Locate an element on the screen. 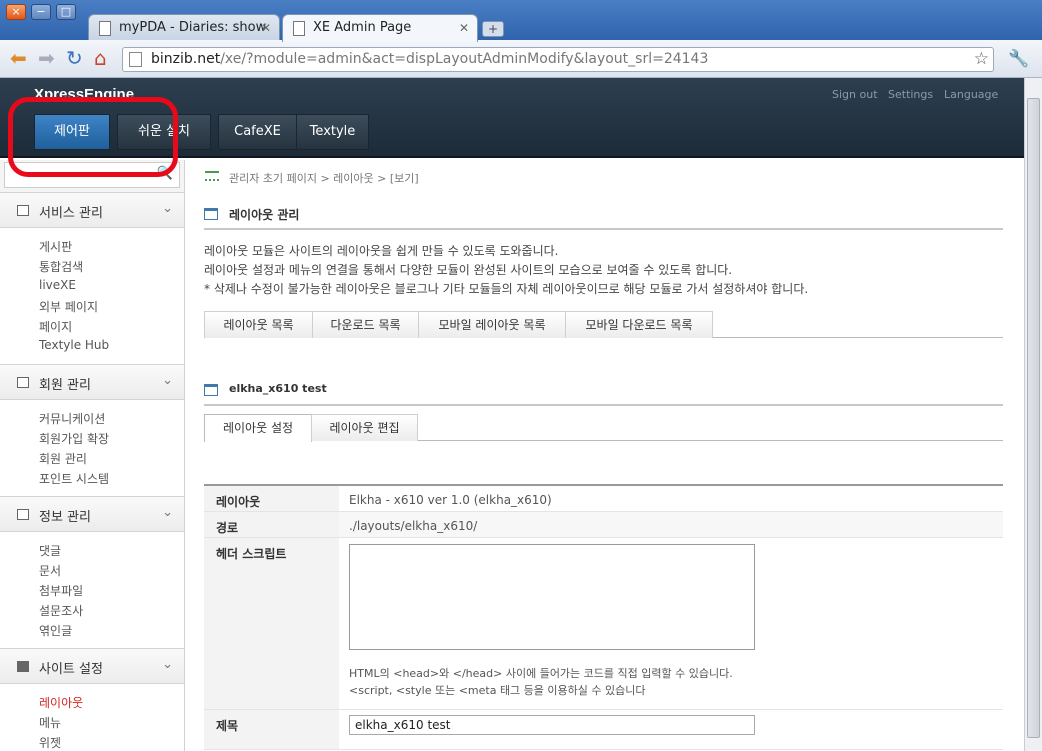 The image size is (1042, 751). description-line: 레이아웃 모듈은 사이트의 레이아웃을 쉽게 만들 수 있도록 도와줍니다. is located at coordinates (381, 251).